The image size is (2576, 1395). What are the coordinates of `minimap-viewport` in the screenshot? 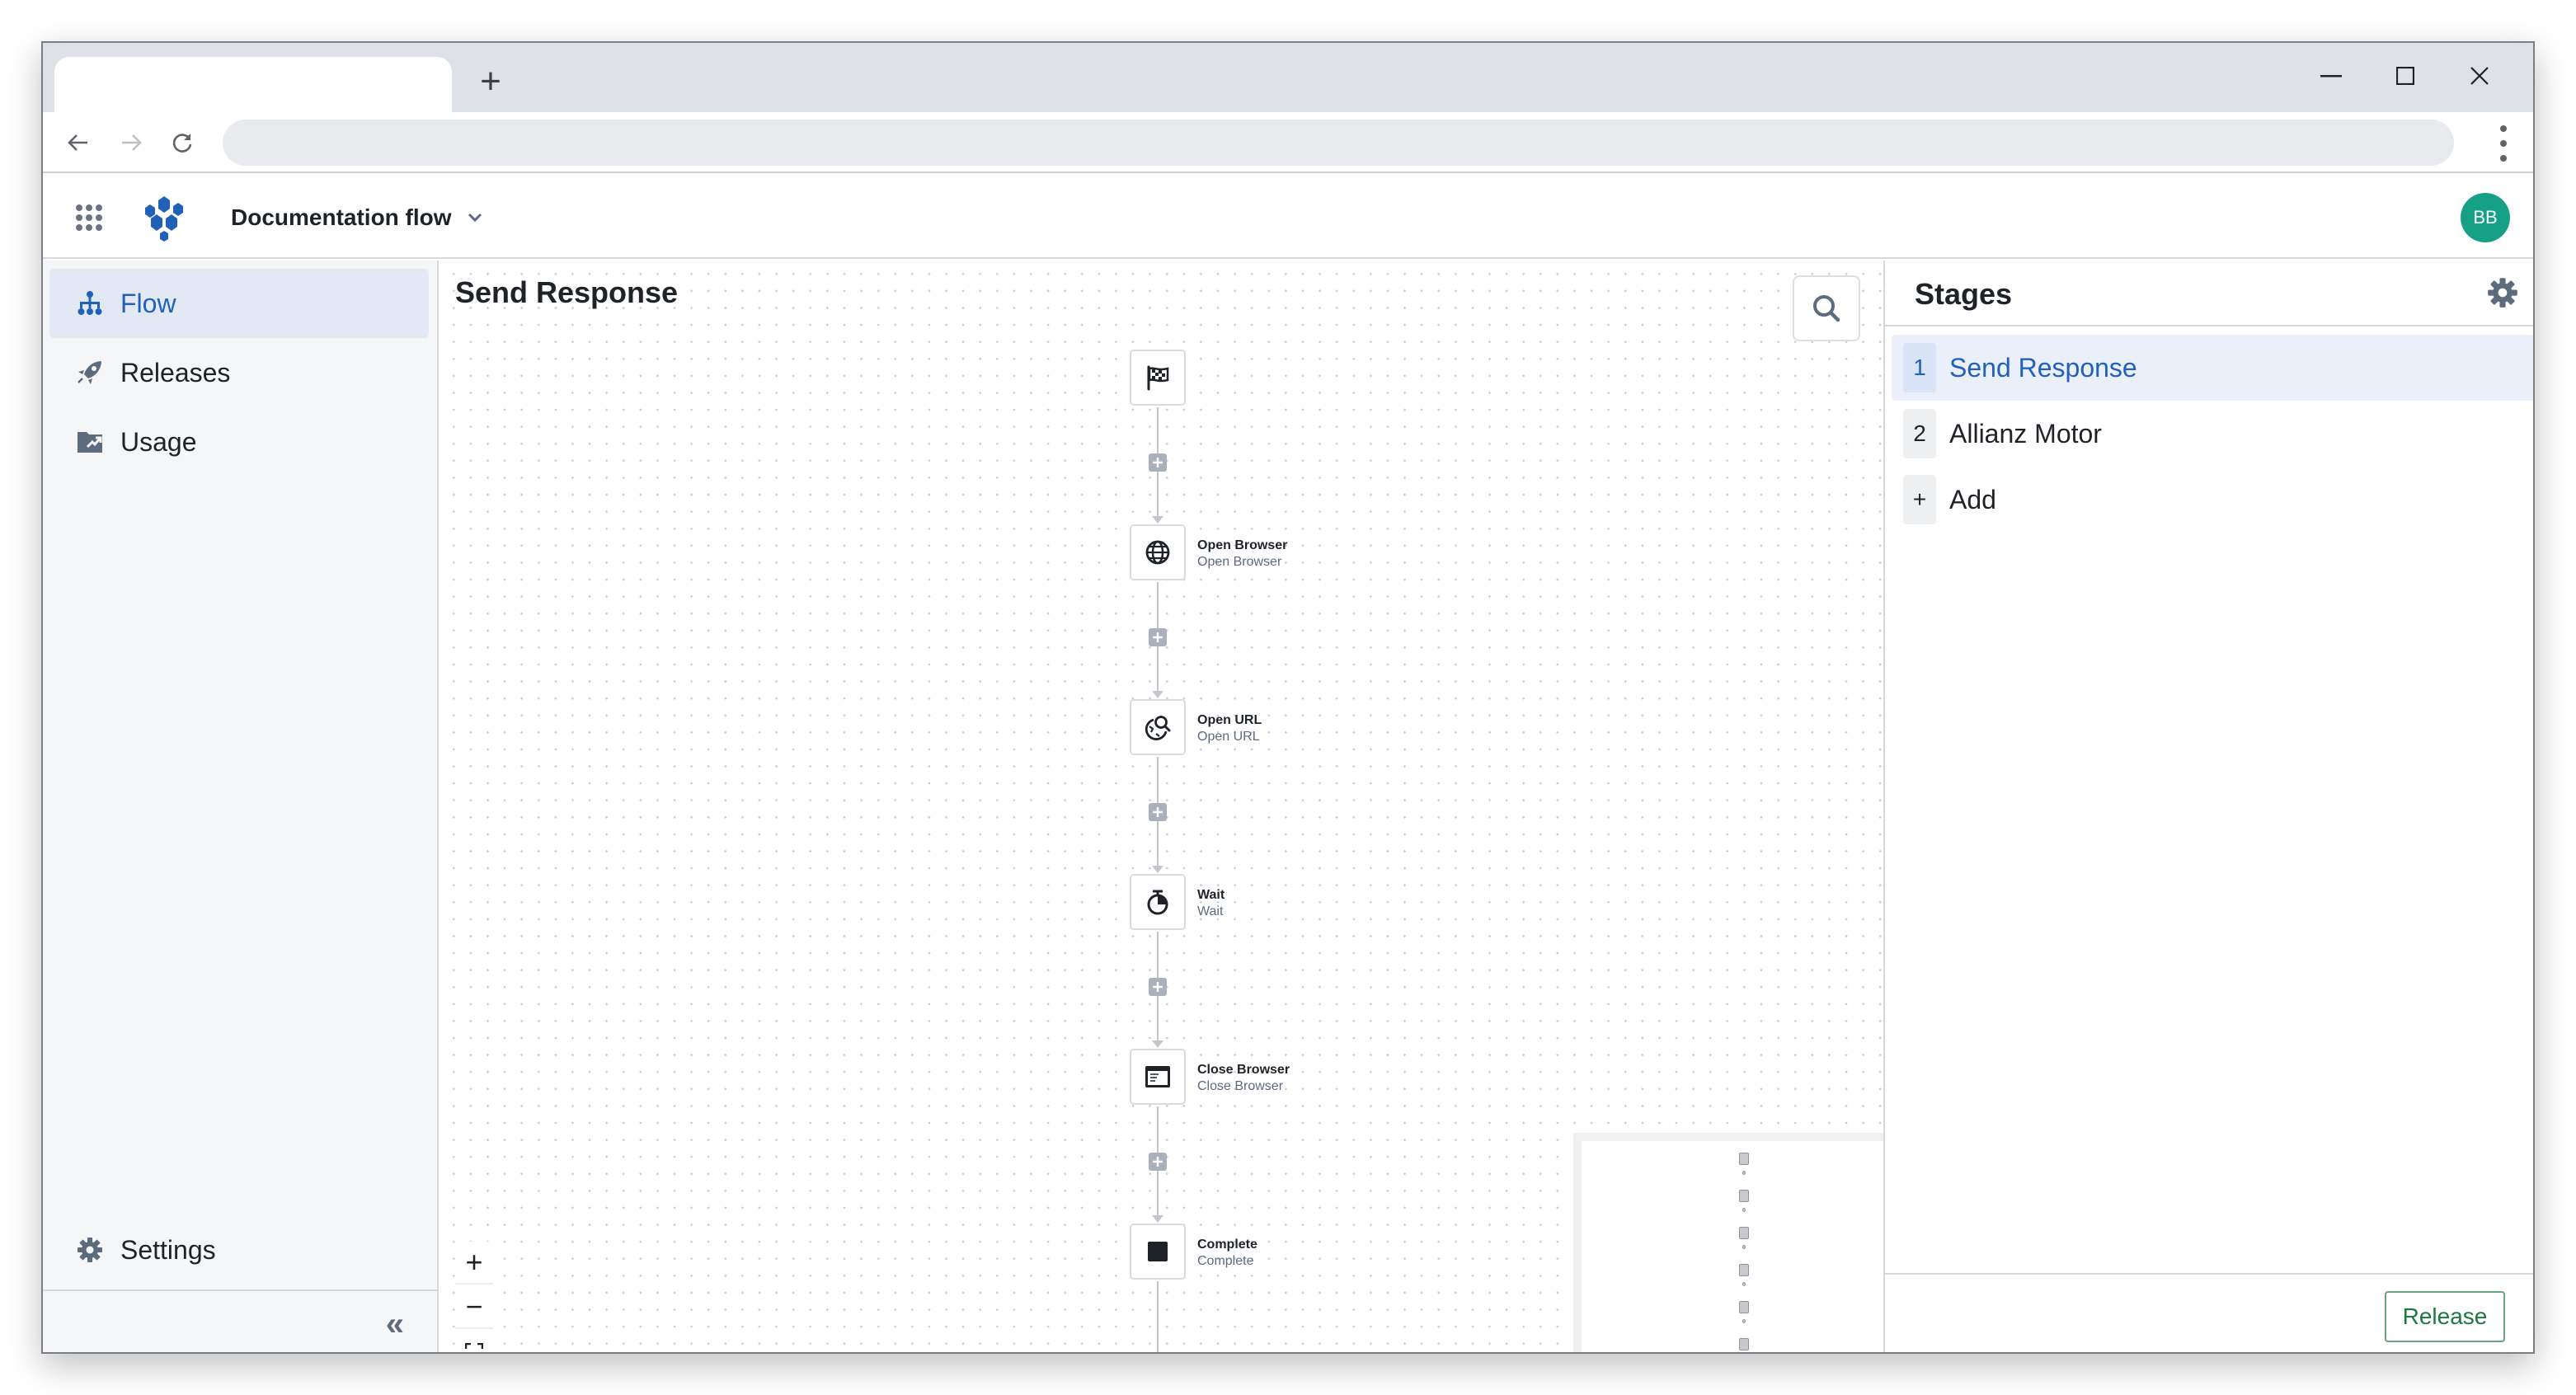 It's located at (1739, 1246).